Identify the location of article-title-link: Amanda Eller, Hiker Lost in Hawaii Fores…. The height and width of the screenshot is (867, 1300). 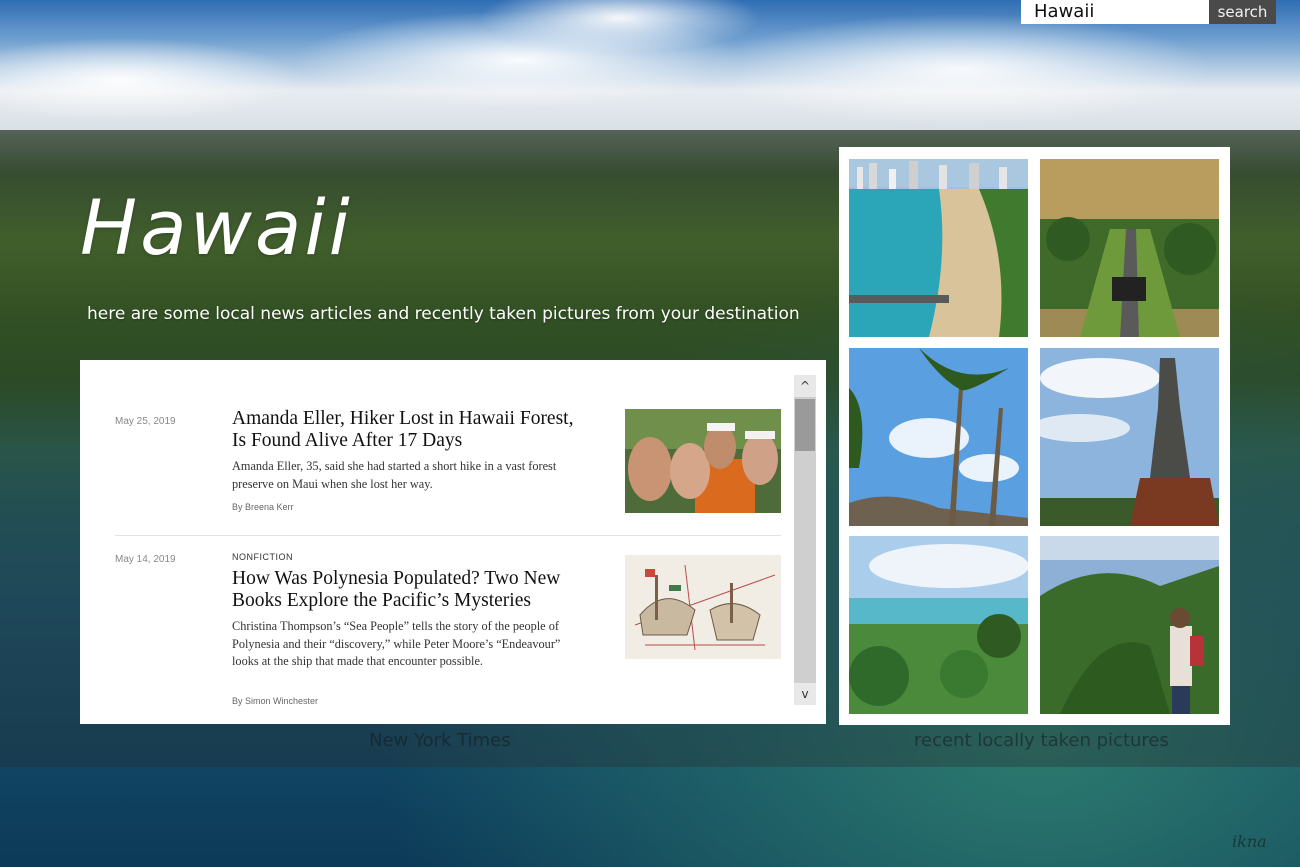
(412, 430).